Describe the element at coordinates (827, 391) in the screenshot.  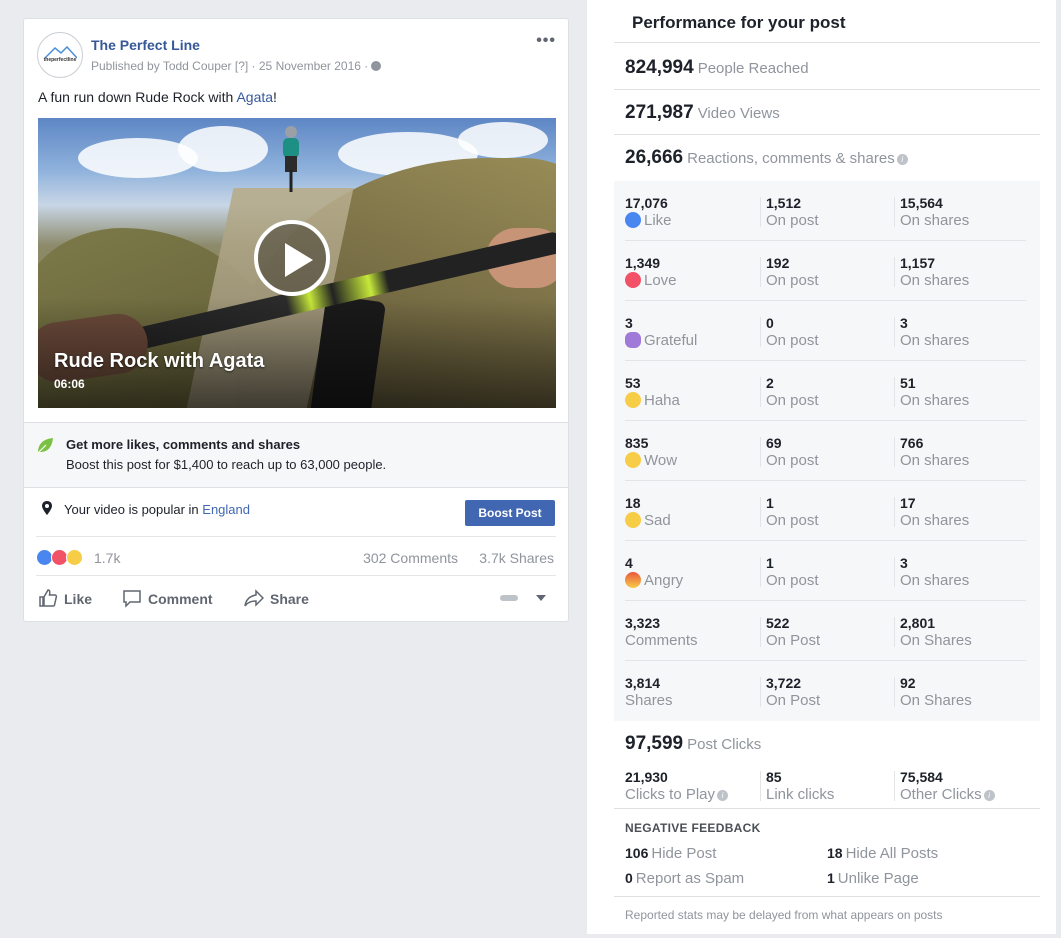
I see `breakdown-row-haha: 53 Haha 2 On post 51 On shares` at that location.